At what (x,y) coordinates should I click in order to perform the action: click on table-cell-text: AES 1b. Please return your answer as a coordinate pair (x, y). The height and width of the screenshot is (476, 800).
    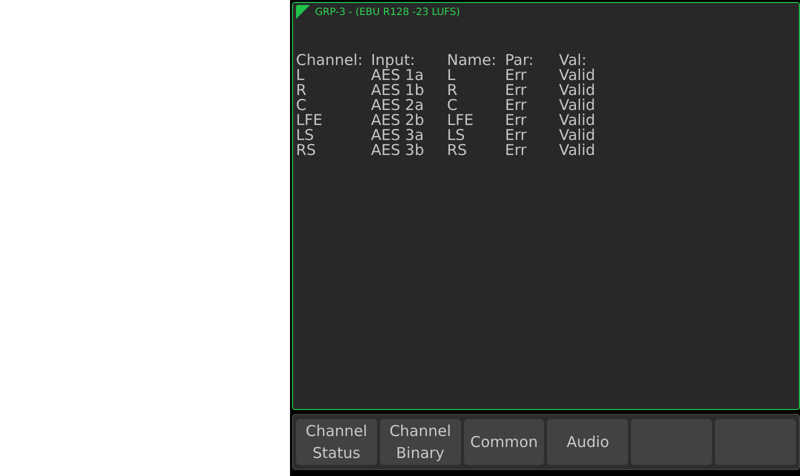
    Looking at the image, I should click on (398, 90).